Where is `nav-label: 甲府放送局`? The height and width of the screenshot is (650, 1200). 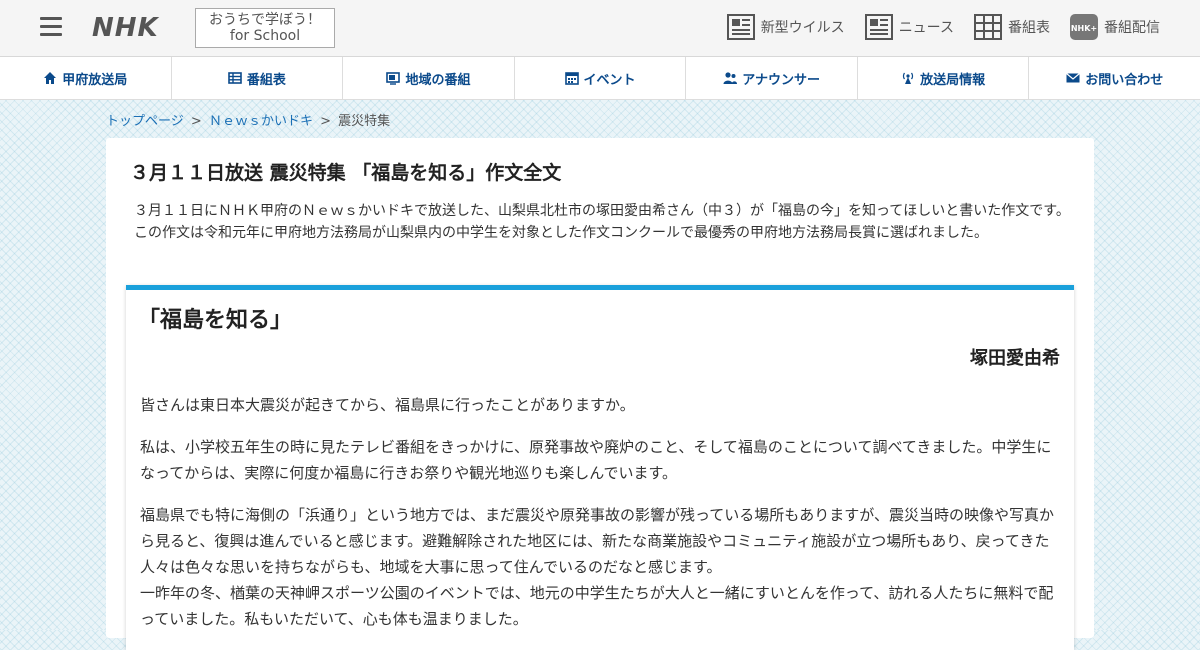 nav-label: 甲府放送局 is located at coordinates (95, 80).